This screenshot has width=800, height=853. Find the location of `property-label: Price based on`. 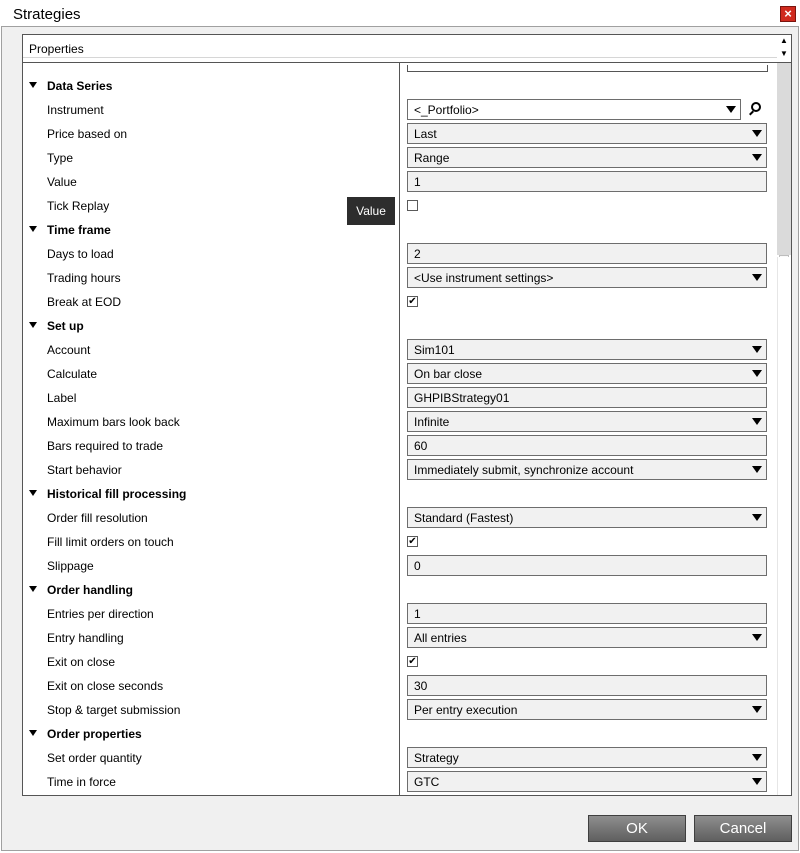

property-label: Price based on is located at coordinates (87, 134).